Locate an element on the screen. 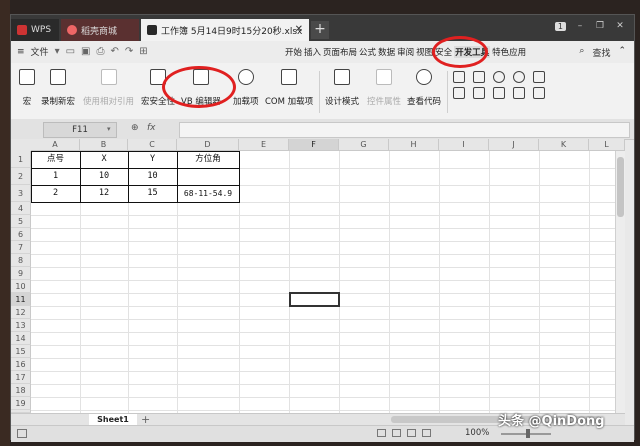  cell-a1: 点号 is located at coordinates (55, 159).